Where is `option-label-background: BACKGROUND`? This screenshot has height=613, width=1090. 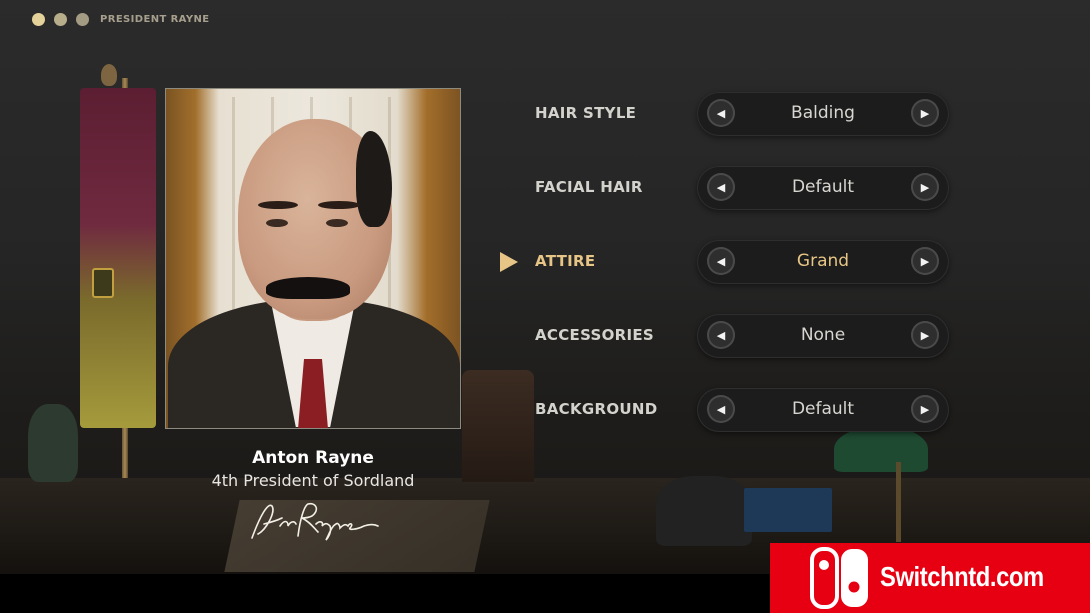
option-label-background: BACKGROUND is located at coordinates (596, 409).